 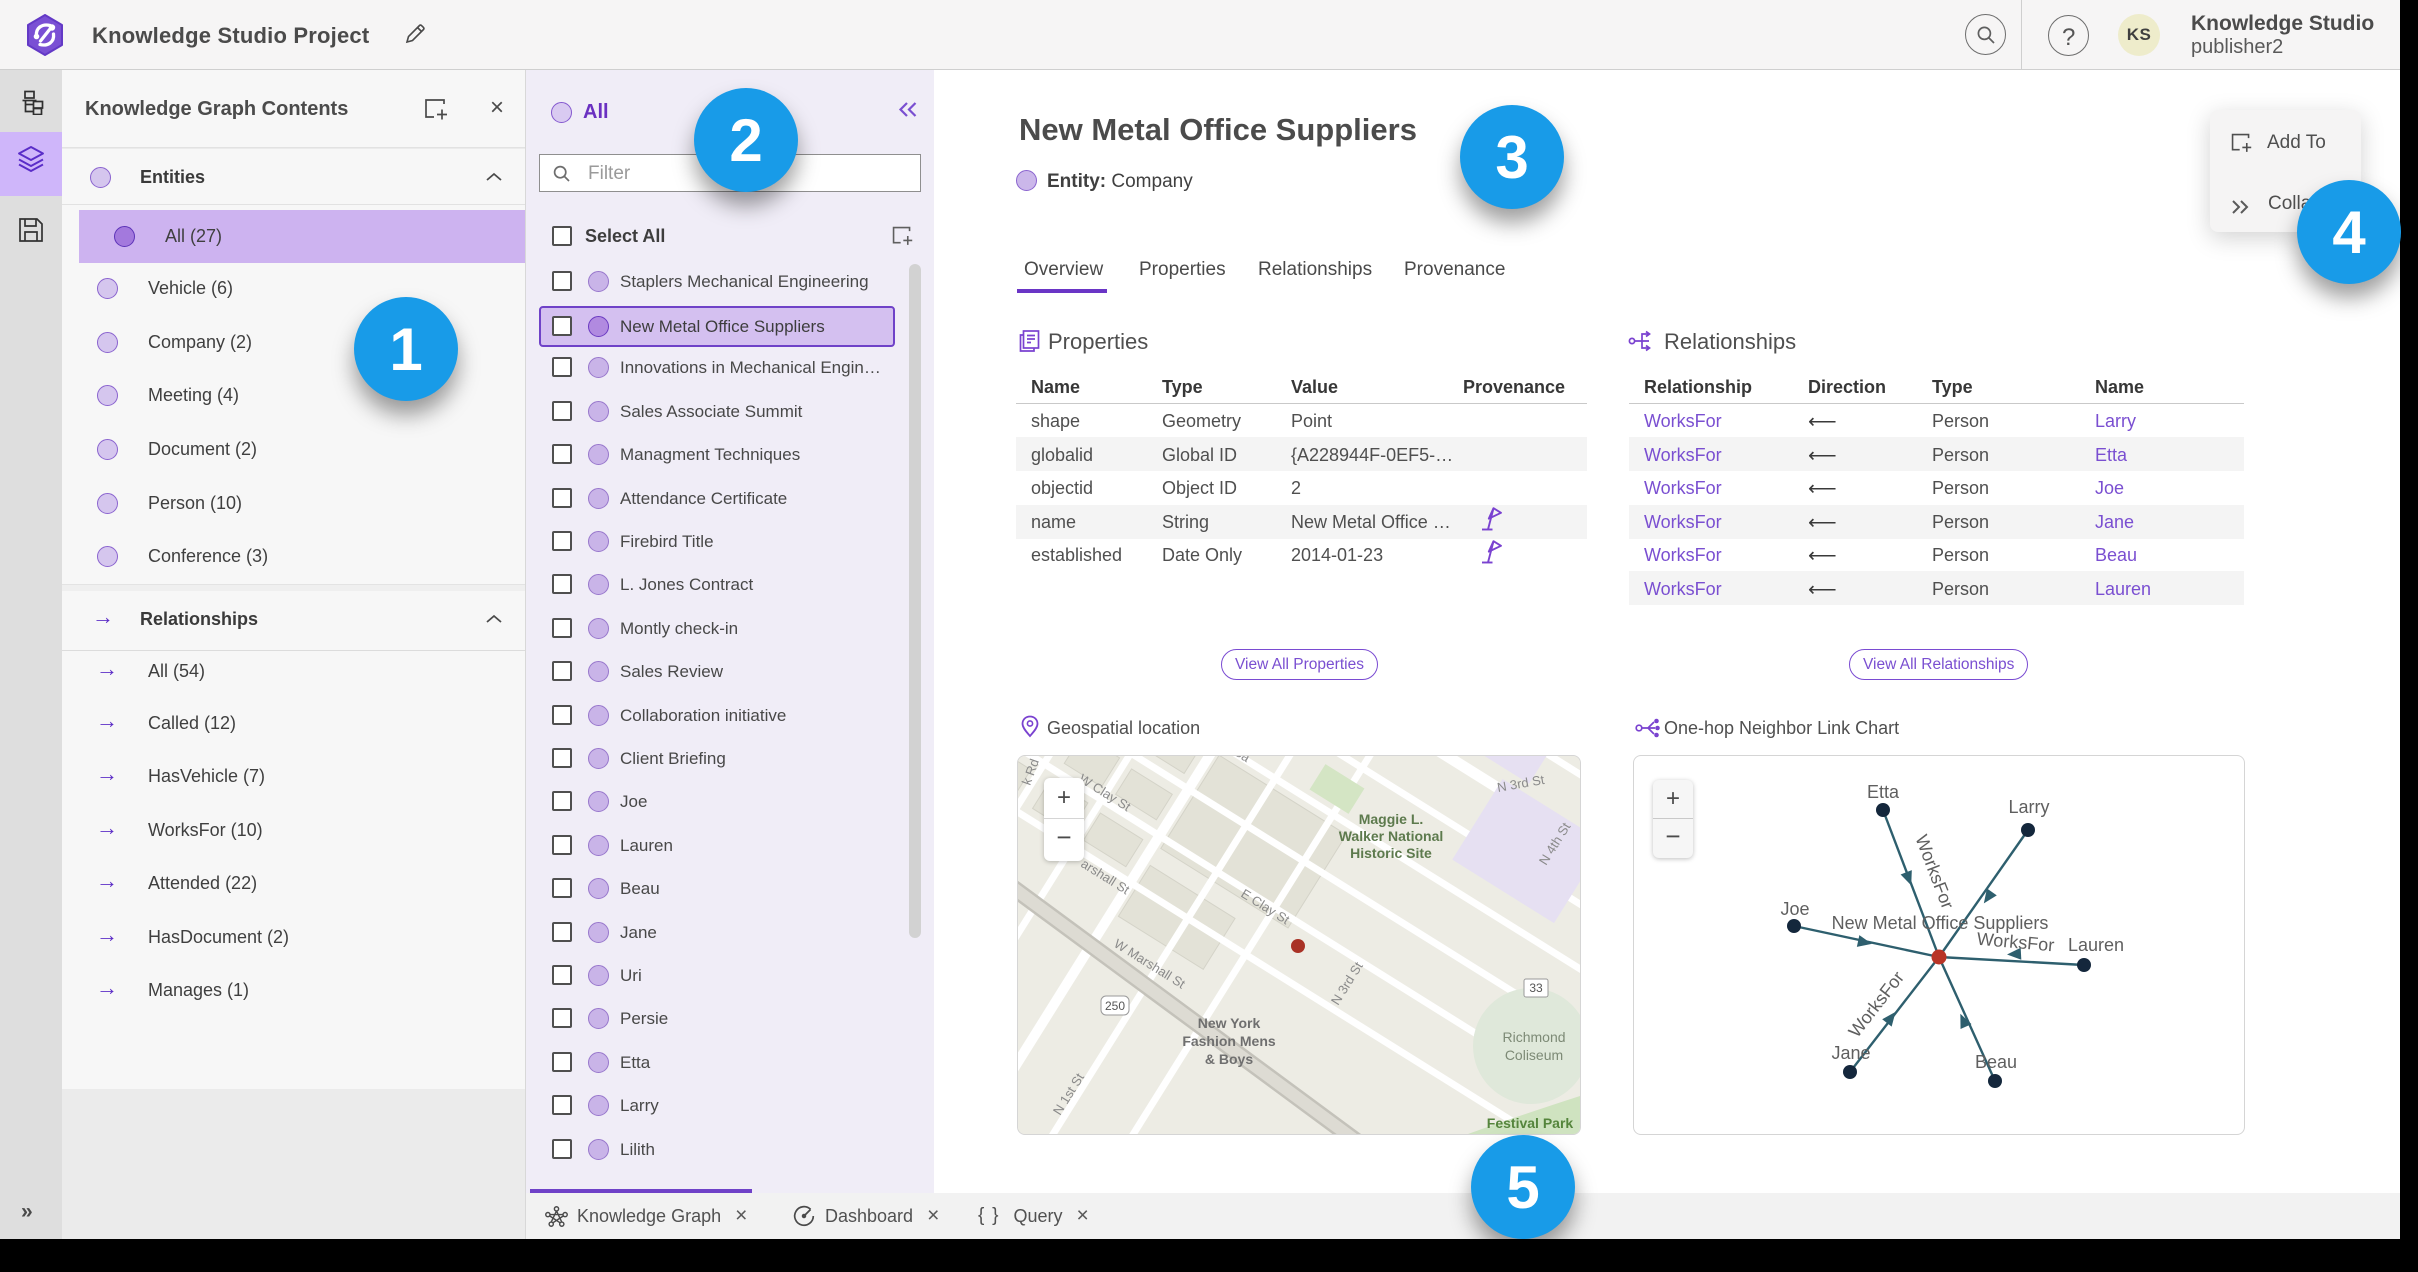 I want to click on svg-text: Joe, so click(x=1794, y=909).